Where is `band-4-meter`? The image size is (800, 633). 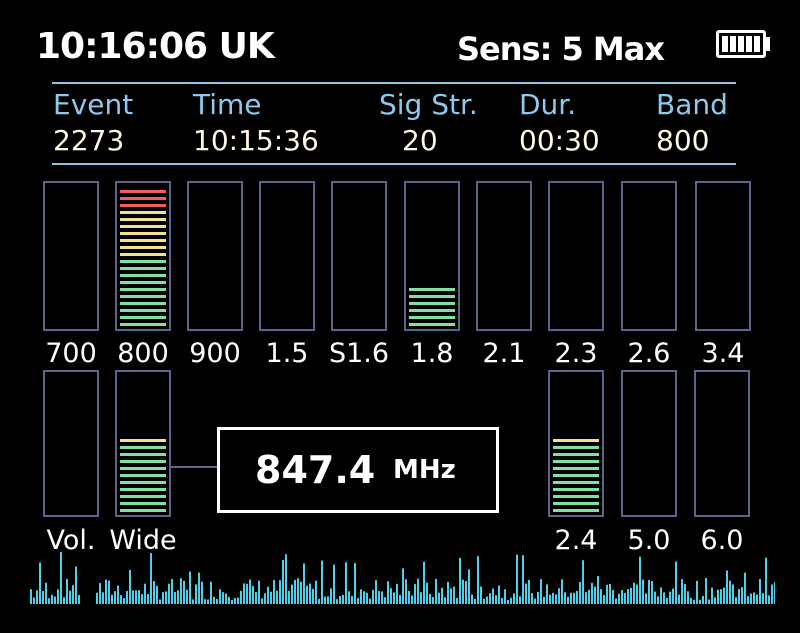
band-4-meter is located at coordinates (359, 256).